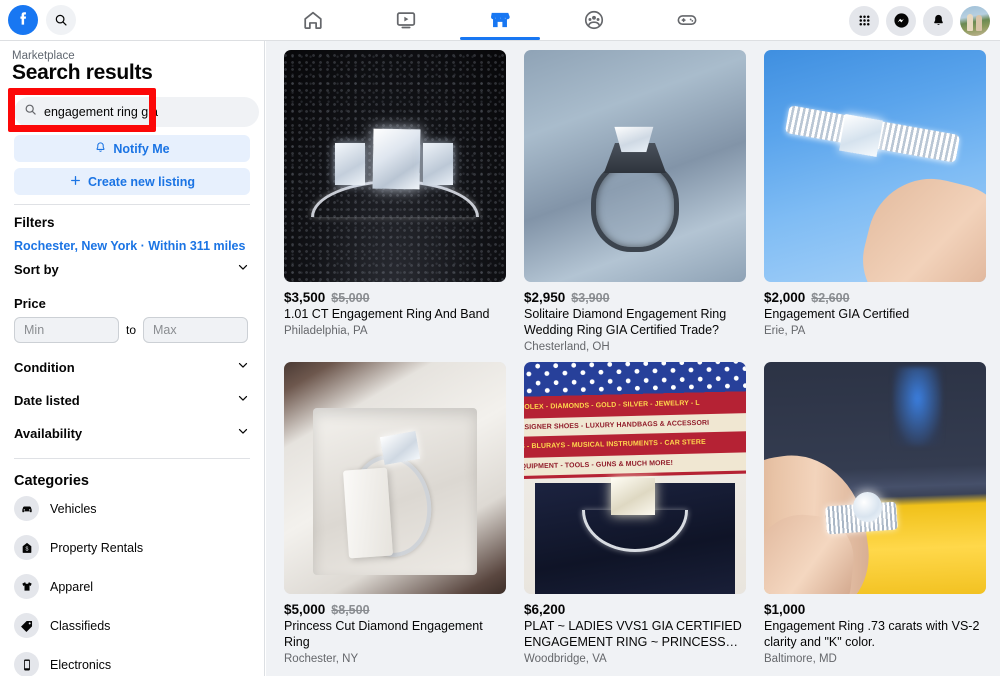 The image size is (1000, 676). Describe the element at coordinates (132, 269) in the screenshot. I see `filter-sort-by: Sort by` at that location.